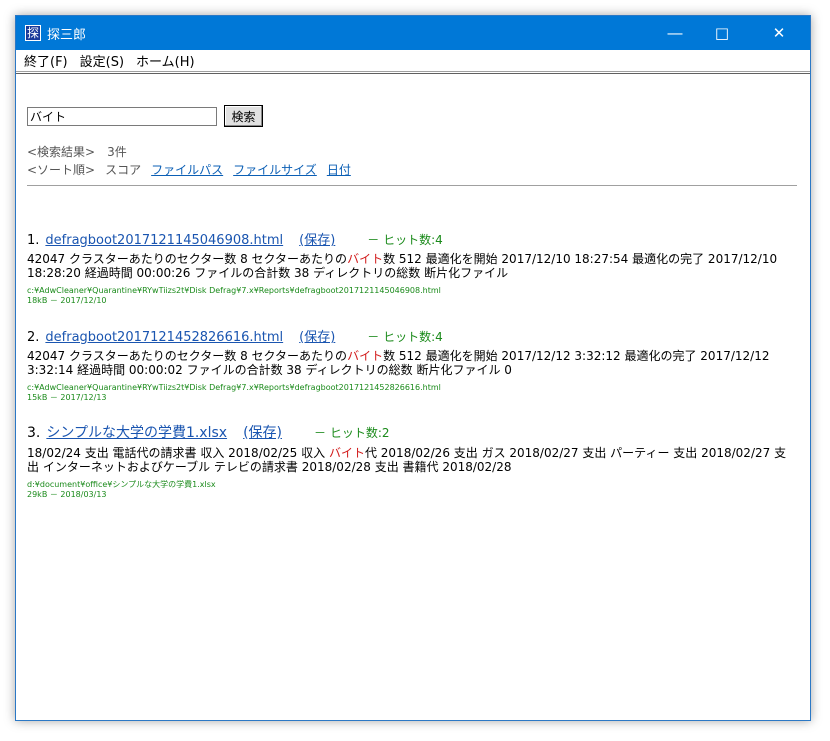 This screenshot has width=830, height=741. Describe the element at coordinates (67, 494) in the screenshot. I see `result-meta: 29kB － 2018/03/13` at that location.